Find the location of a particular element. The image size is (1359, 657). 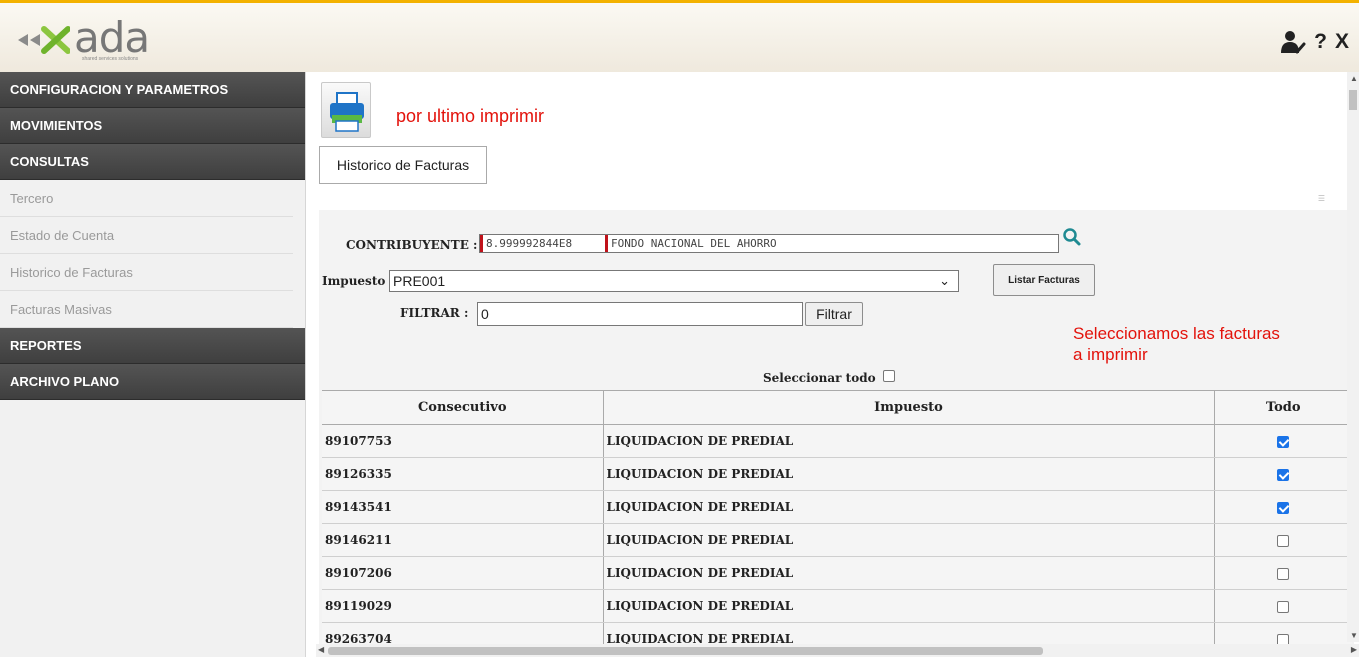

cell-consecutivo: 89126335 is located at coordinates (463, 474).